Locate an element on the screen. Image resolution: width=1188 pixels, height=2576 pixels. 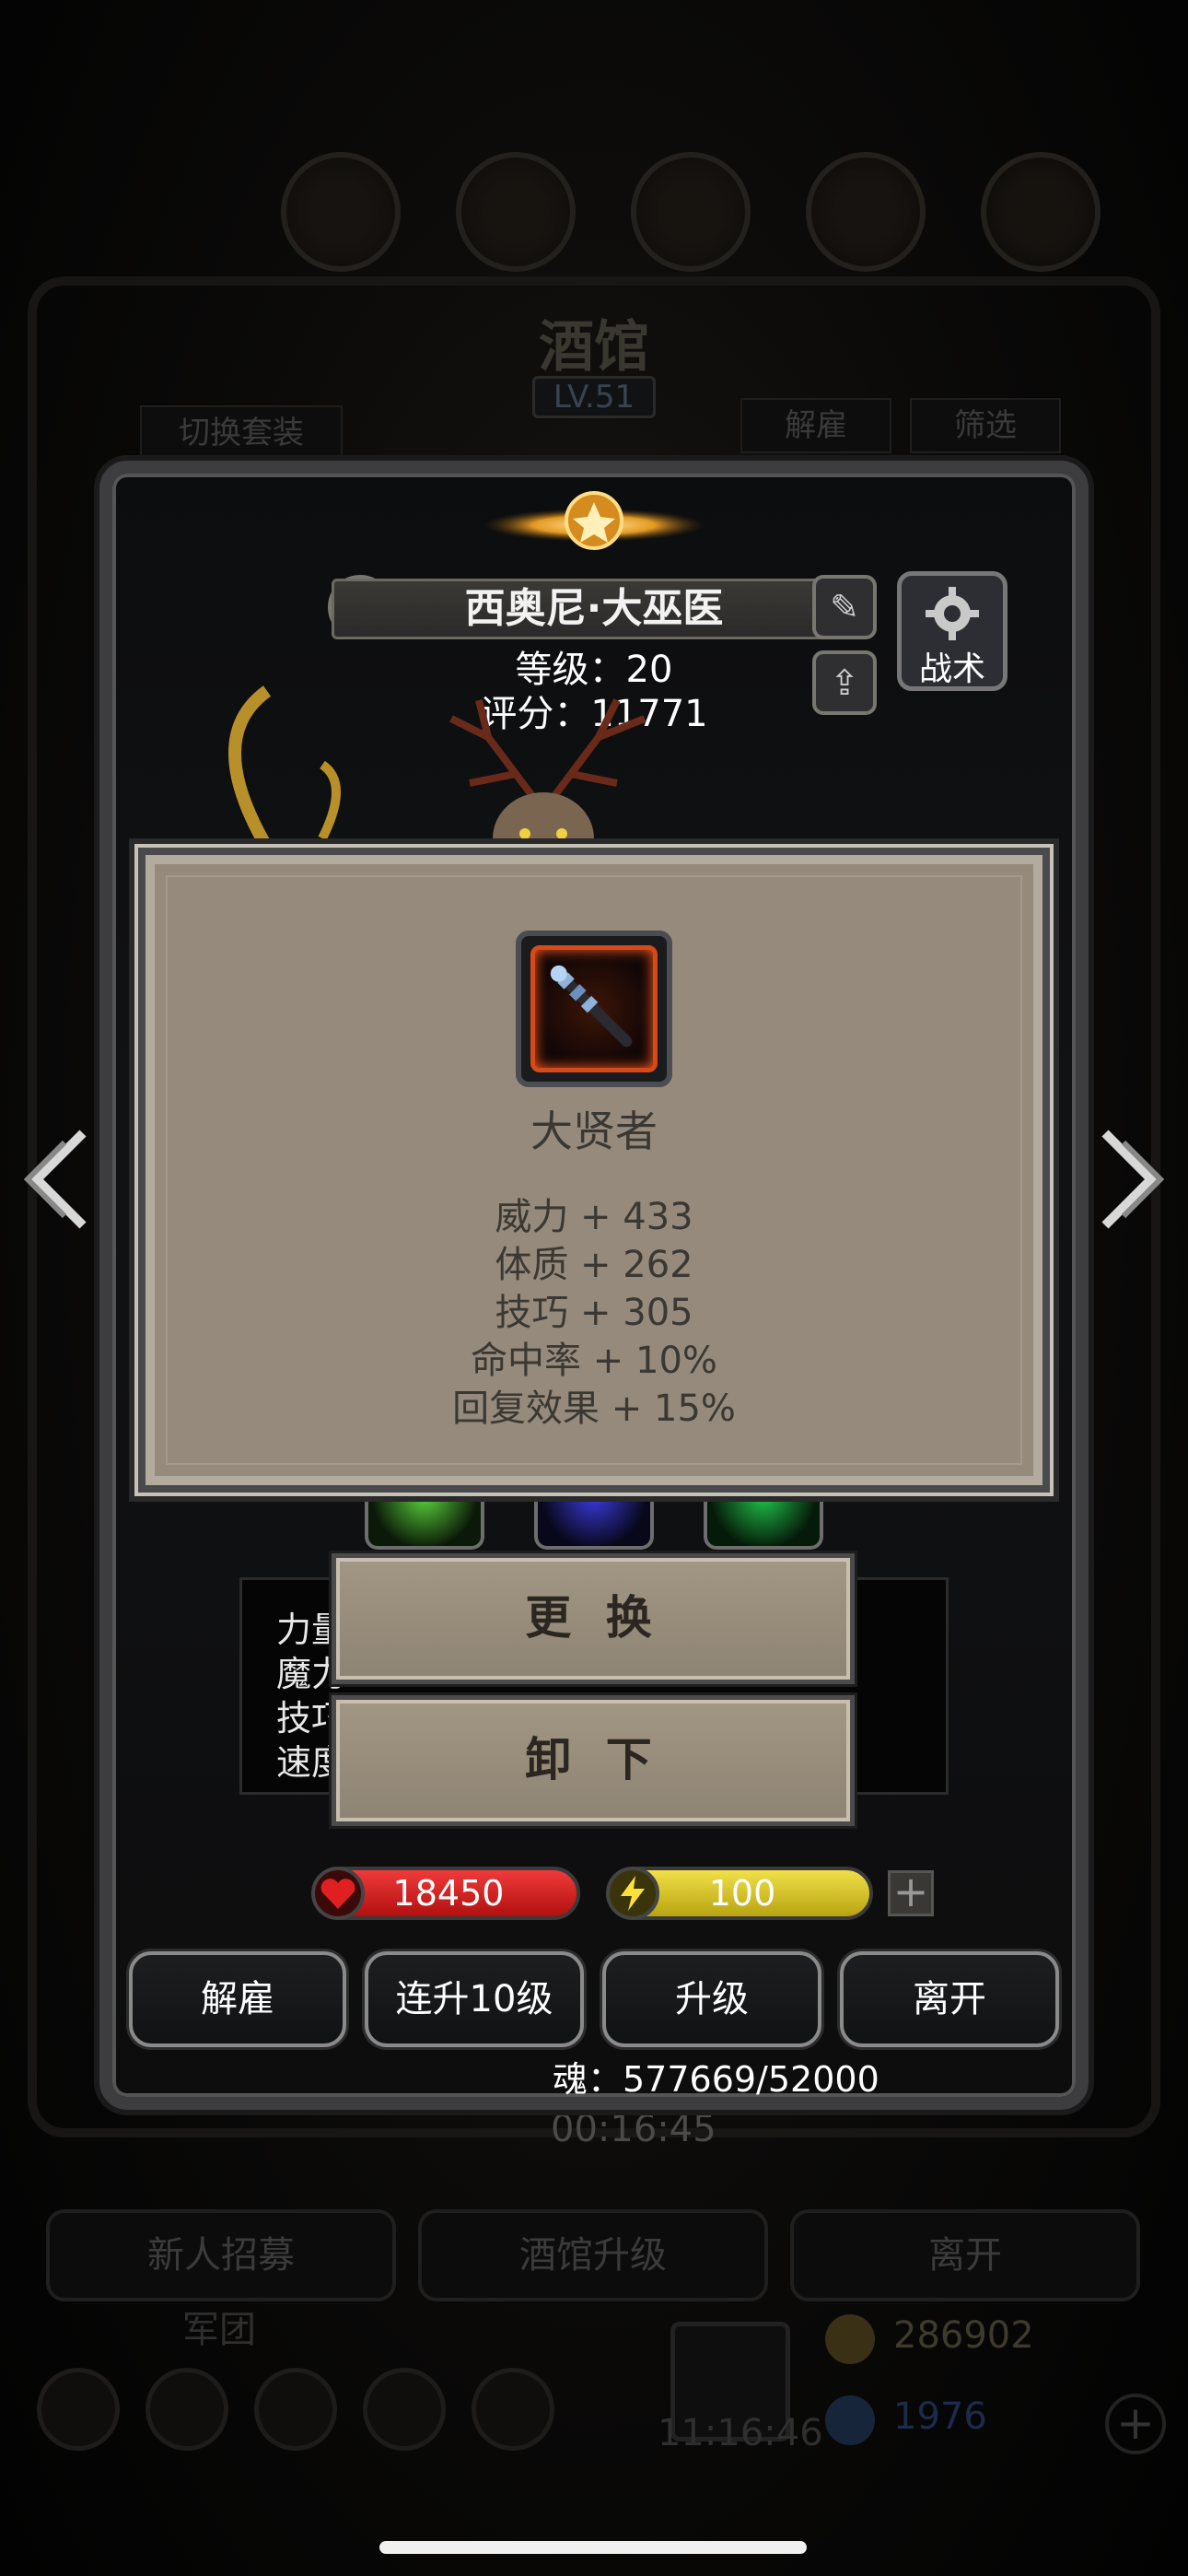
switch-set-button: 切换套装 is located at coordinates (242, 433).